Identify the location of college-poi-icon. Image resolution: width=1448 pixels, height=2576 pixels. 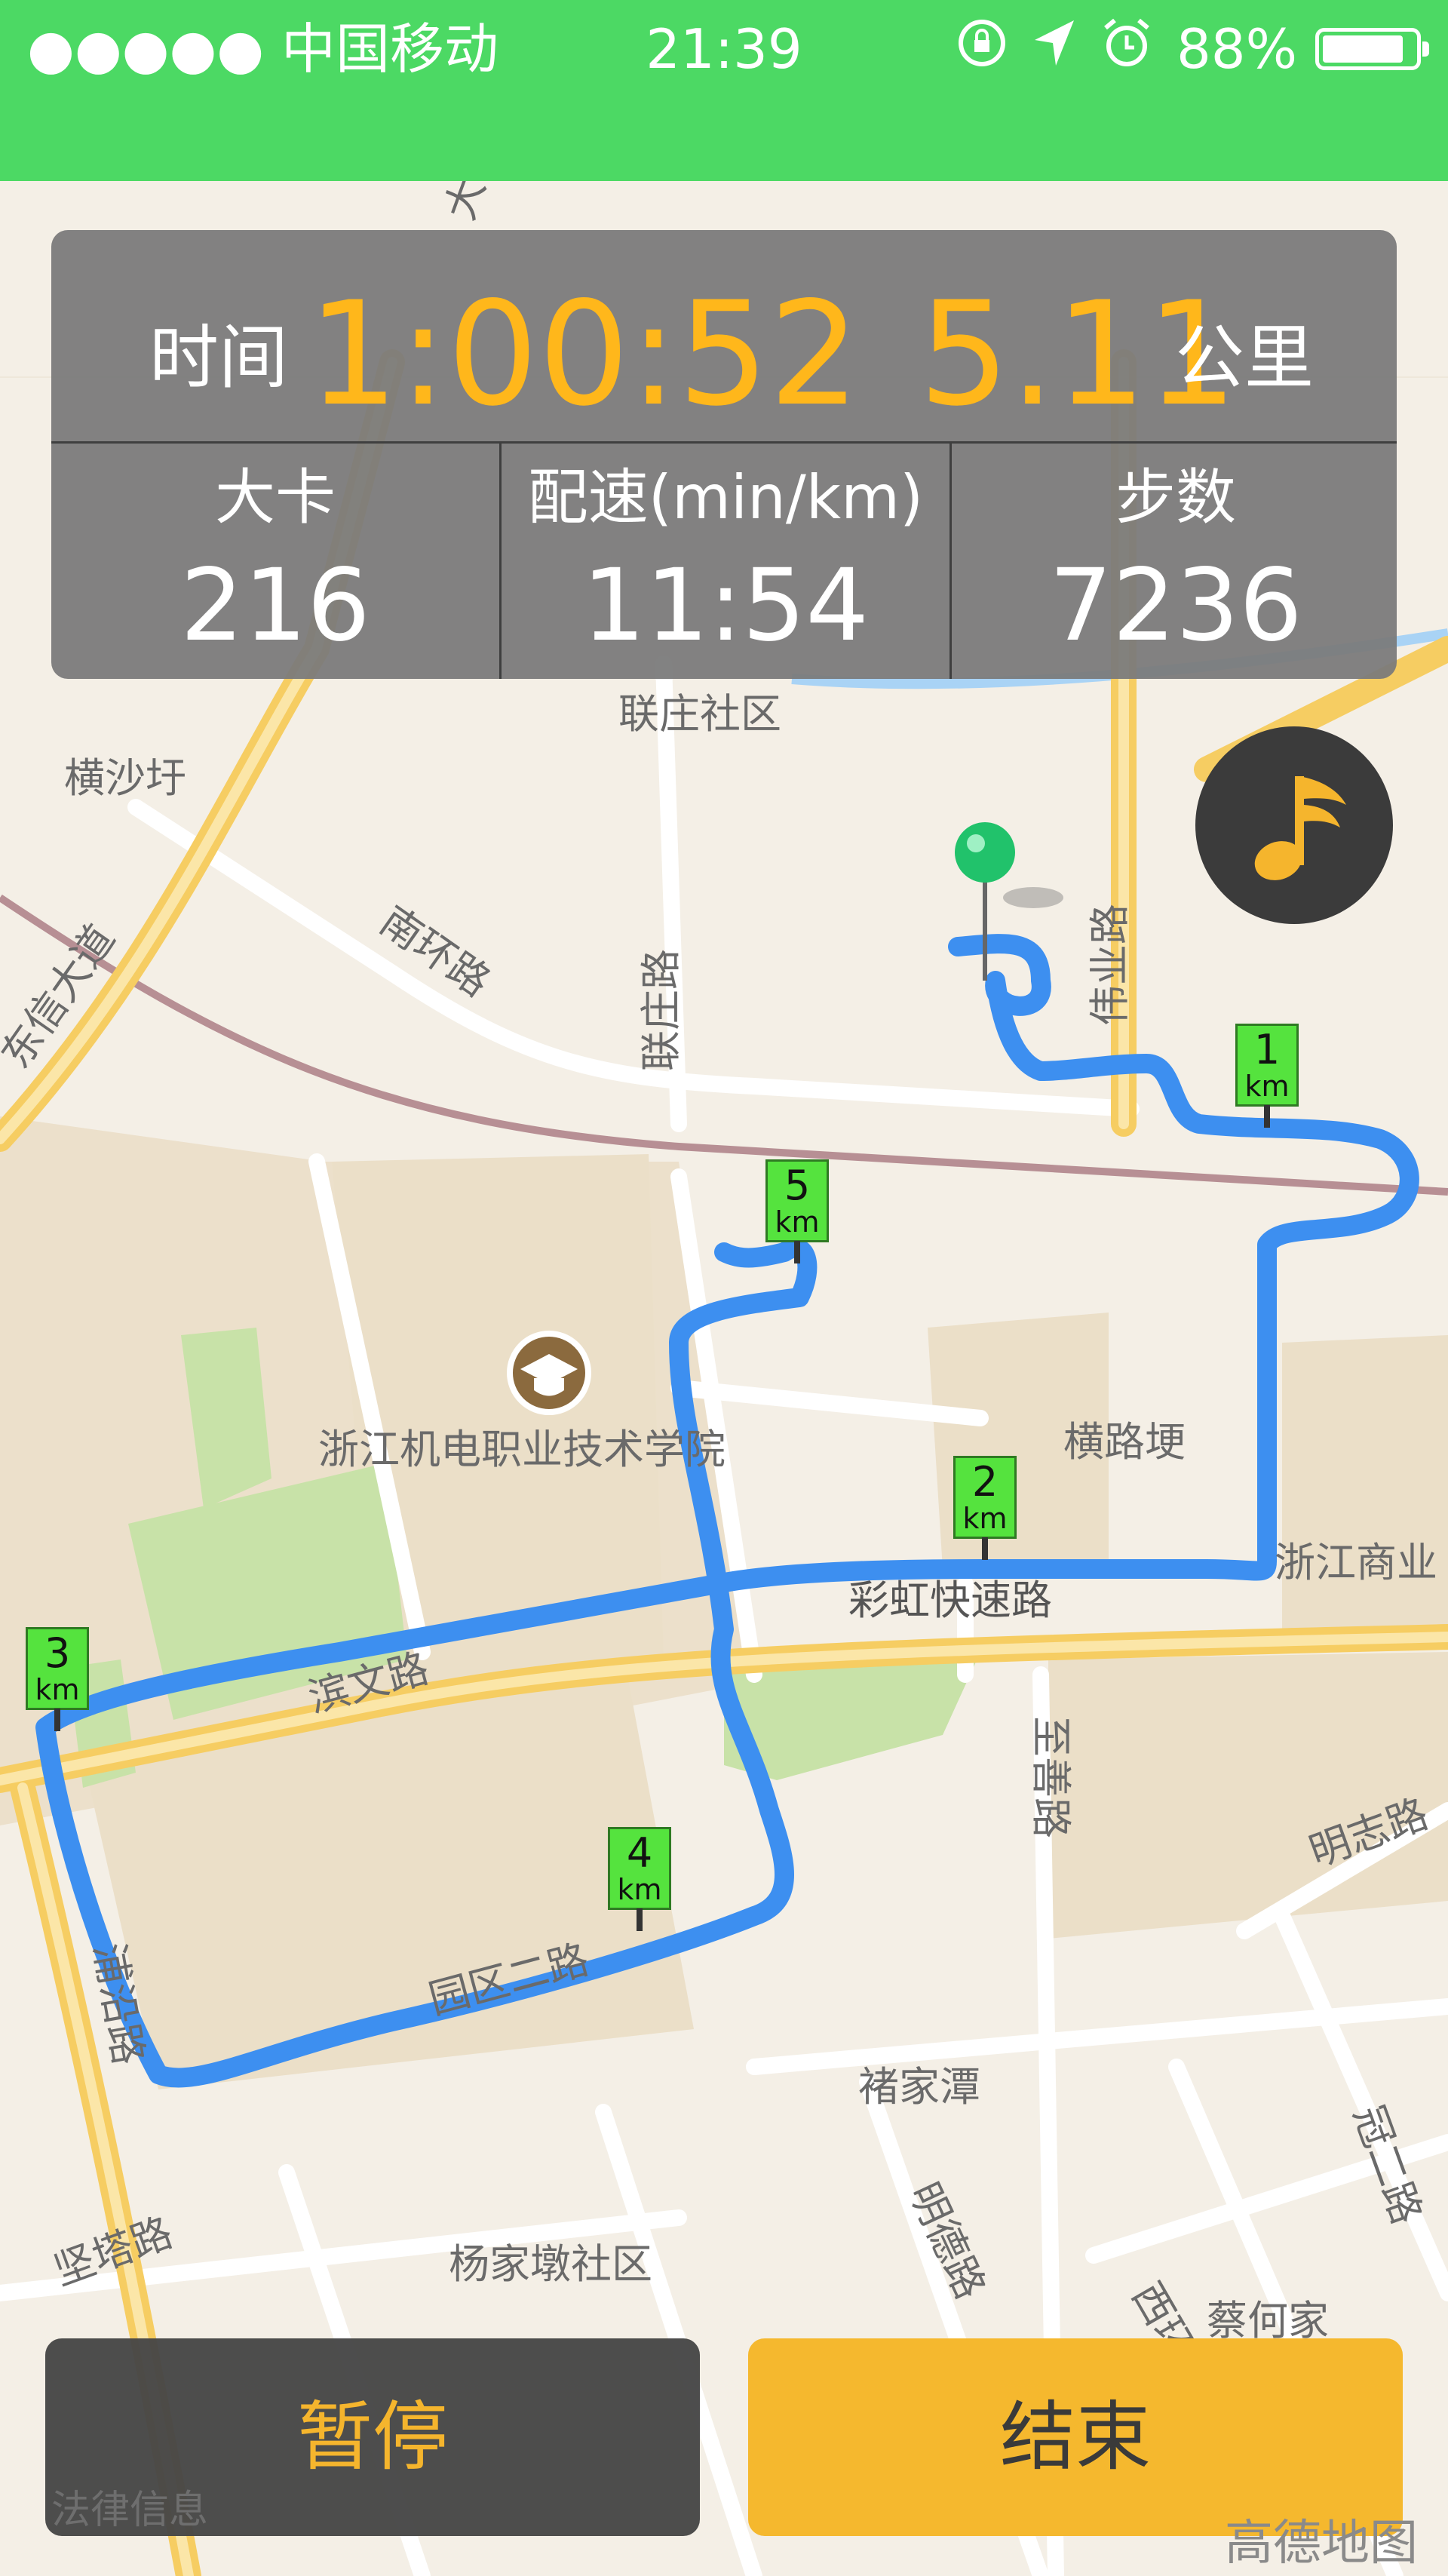
(549, 1373).